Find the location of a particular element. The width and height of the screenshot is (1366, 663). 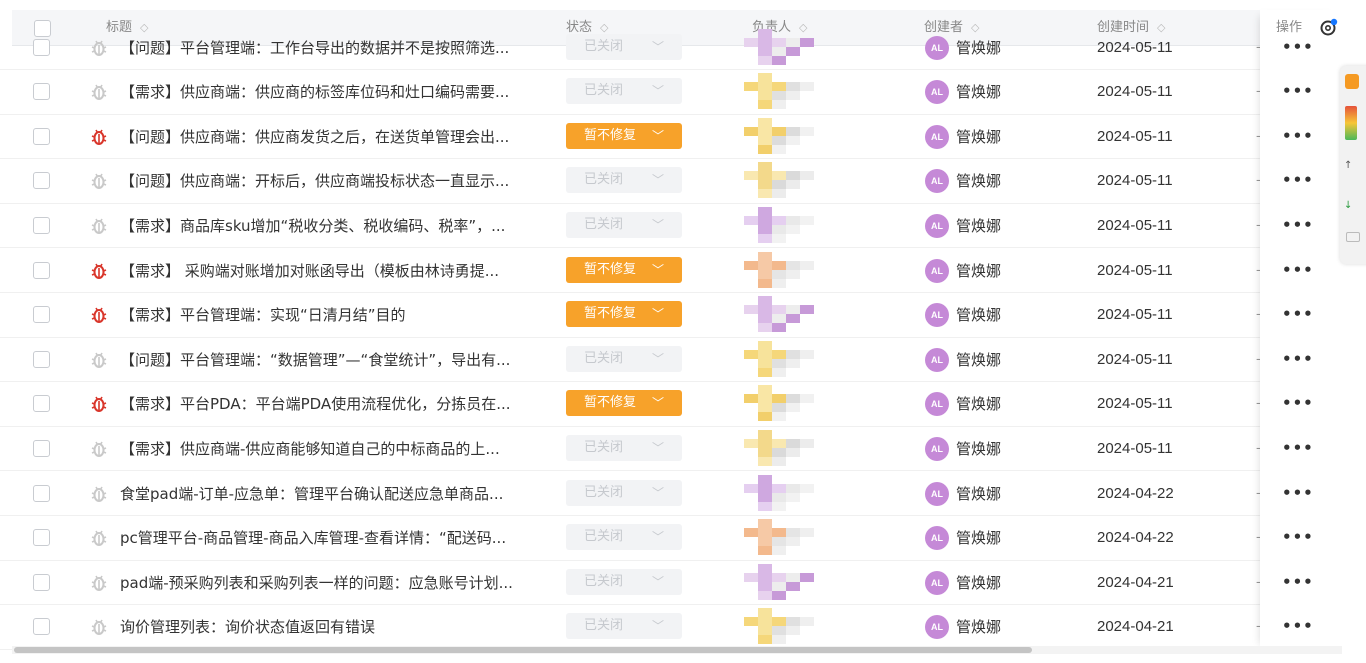

issue-title-link: 询价管理列表：询价状态值返回有错误 is located at coordinates (325, 627).